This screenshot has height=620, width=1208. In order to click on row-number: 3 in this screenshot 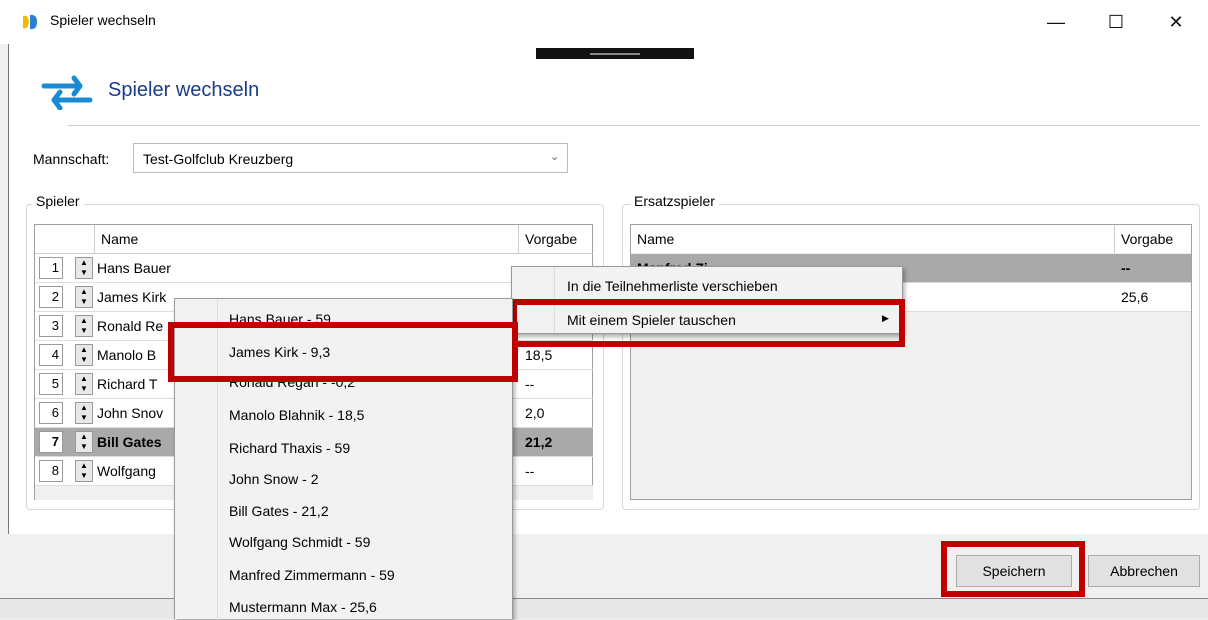, I will do `click(51, 326)`.